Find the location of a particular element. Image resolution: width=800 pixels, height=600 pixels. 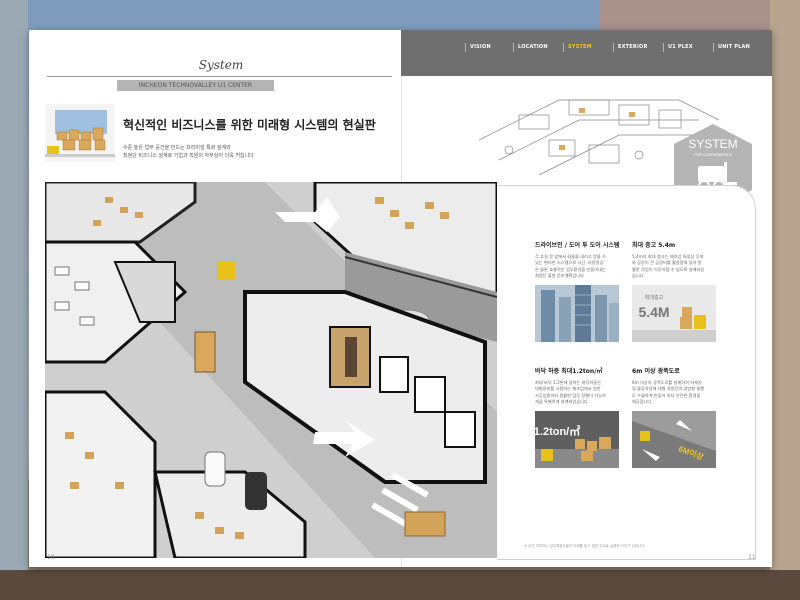

badge-title: SYSTEM is located at coordinates (712, 144).